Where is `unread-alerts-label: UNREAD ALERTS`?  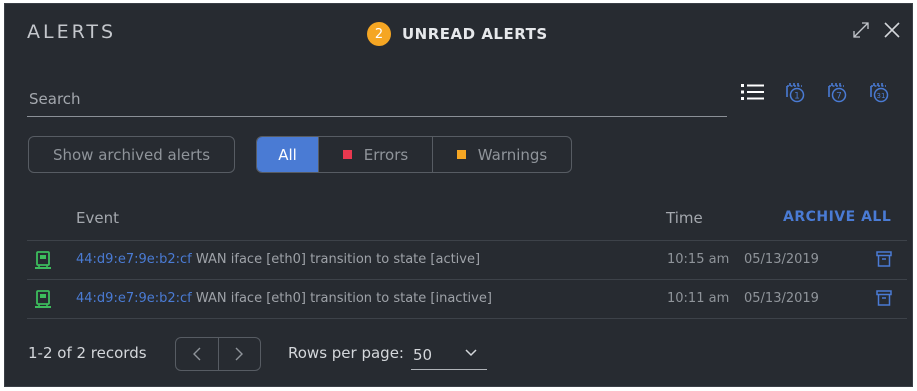 unread-alerts-label: UNREAD ALERTS is located at coordinates (475, 34).